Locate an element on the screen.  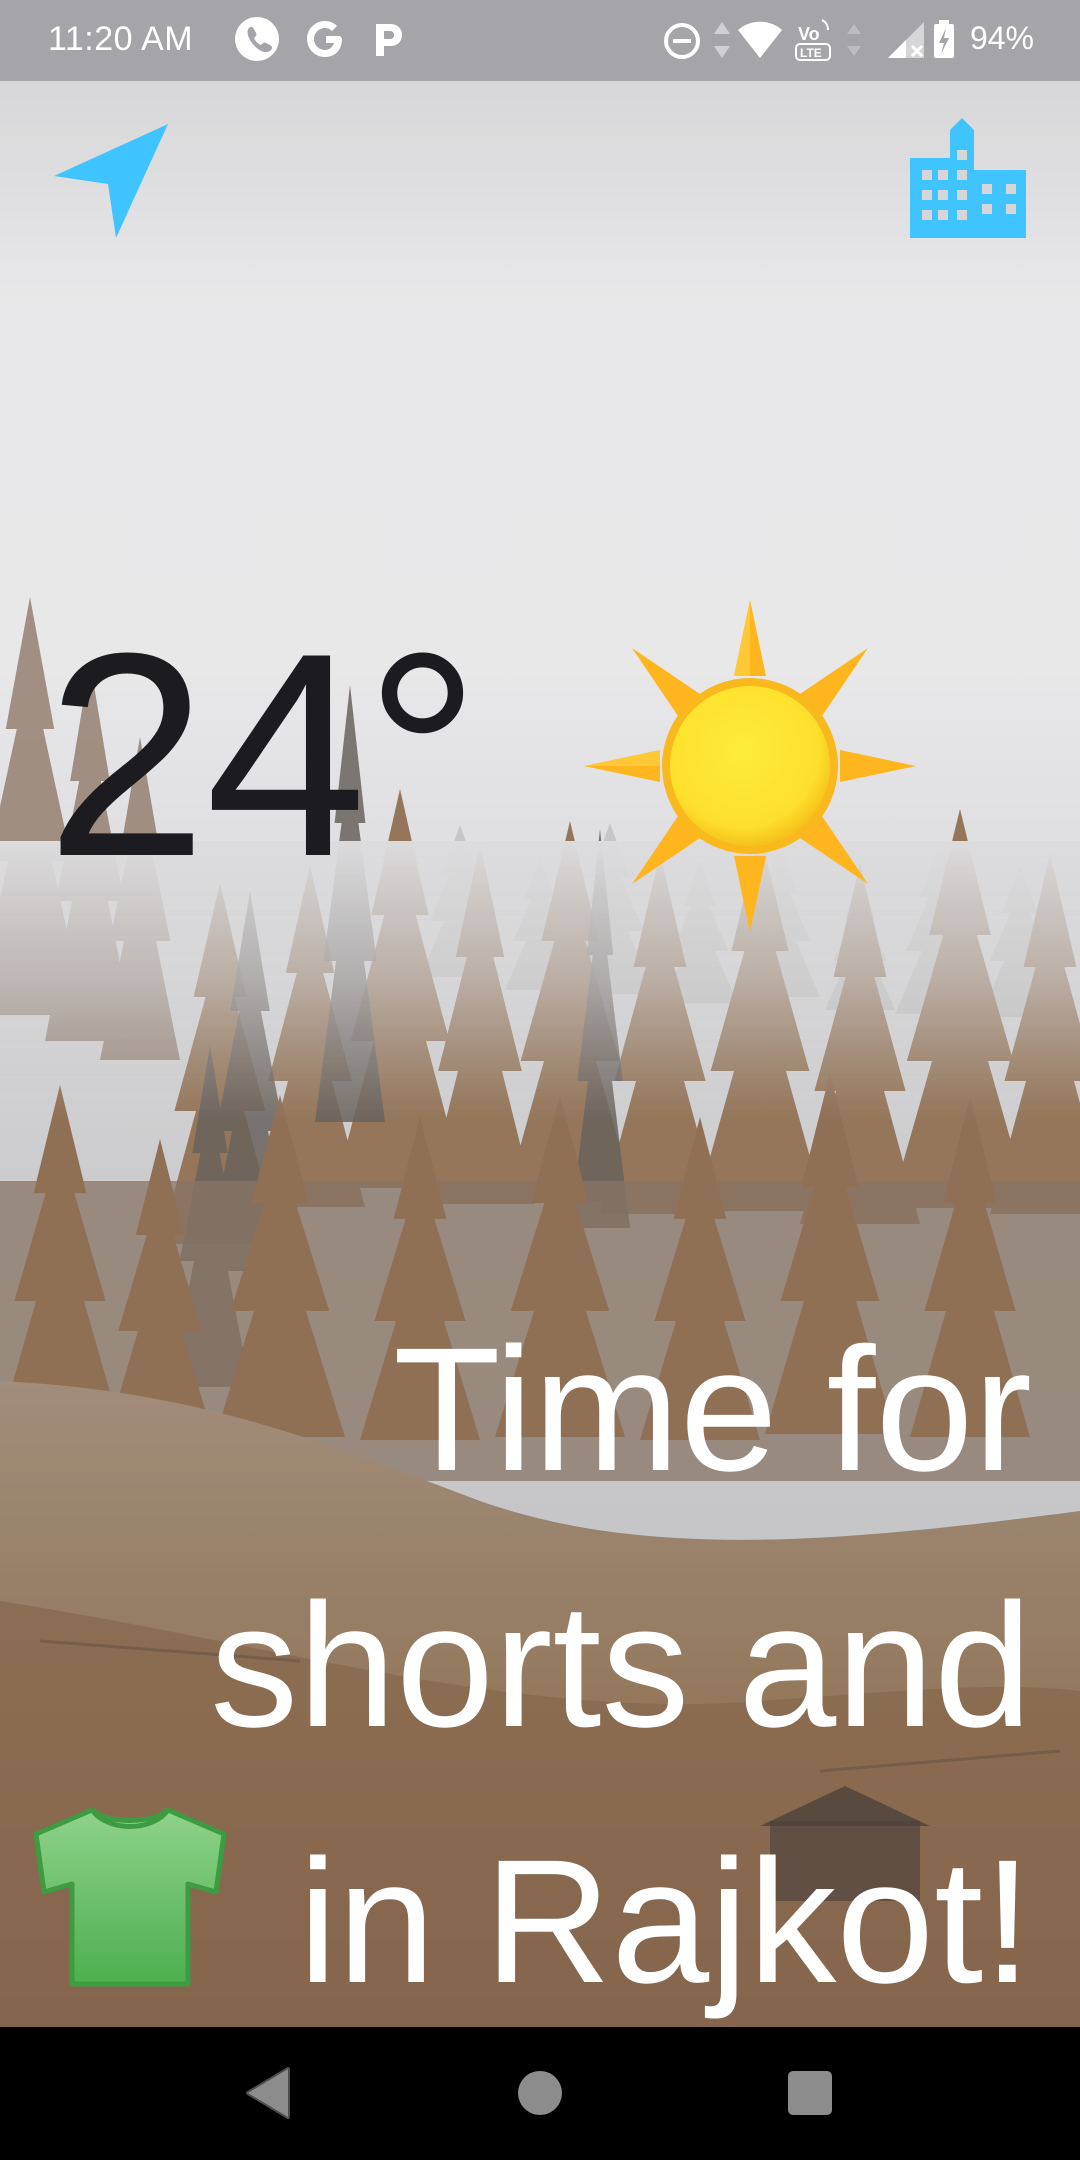
svg-text: LTE is located at coordinates (811, 53).